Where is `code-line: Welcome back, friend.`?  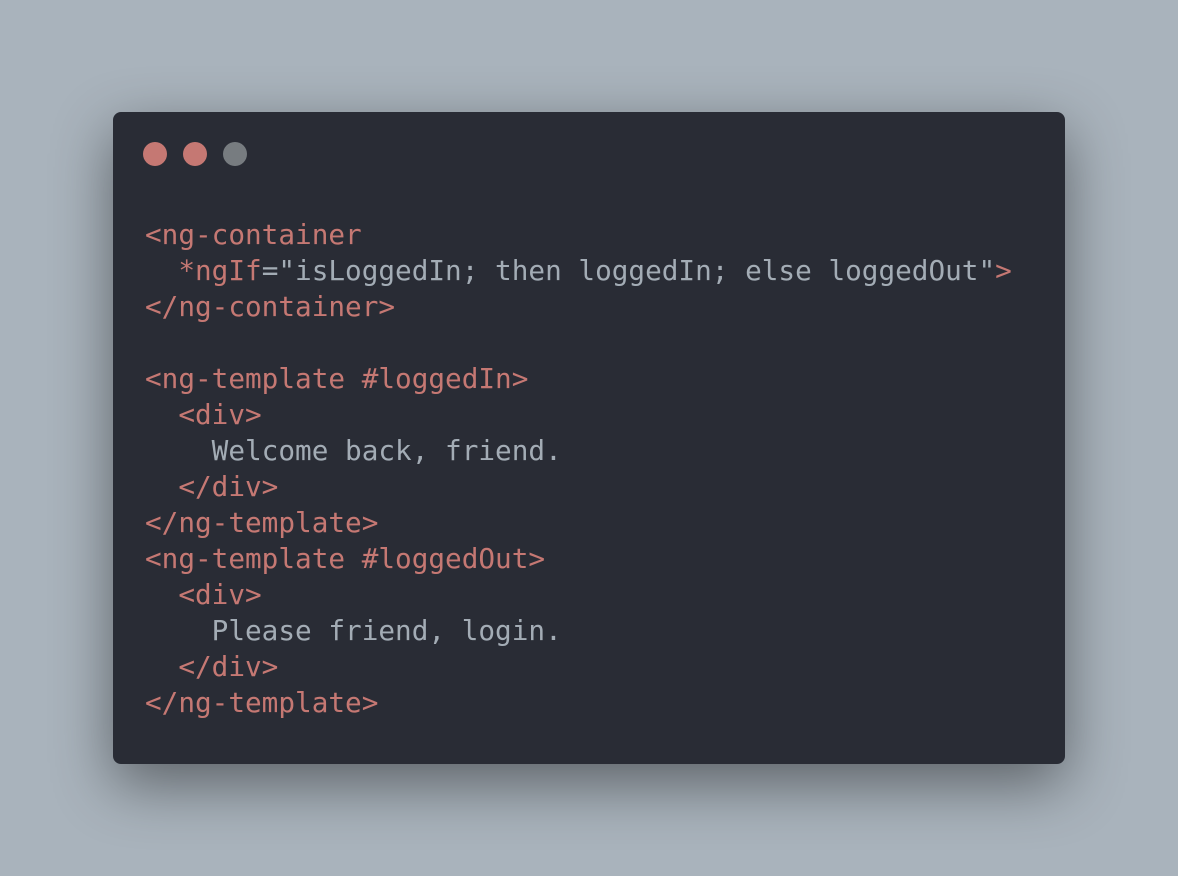 code-line: Welcome back, friend. is located at coordinates (578, 451).